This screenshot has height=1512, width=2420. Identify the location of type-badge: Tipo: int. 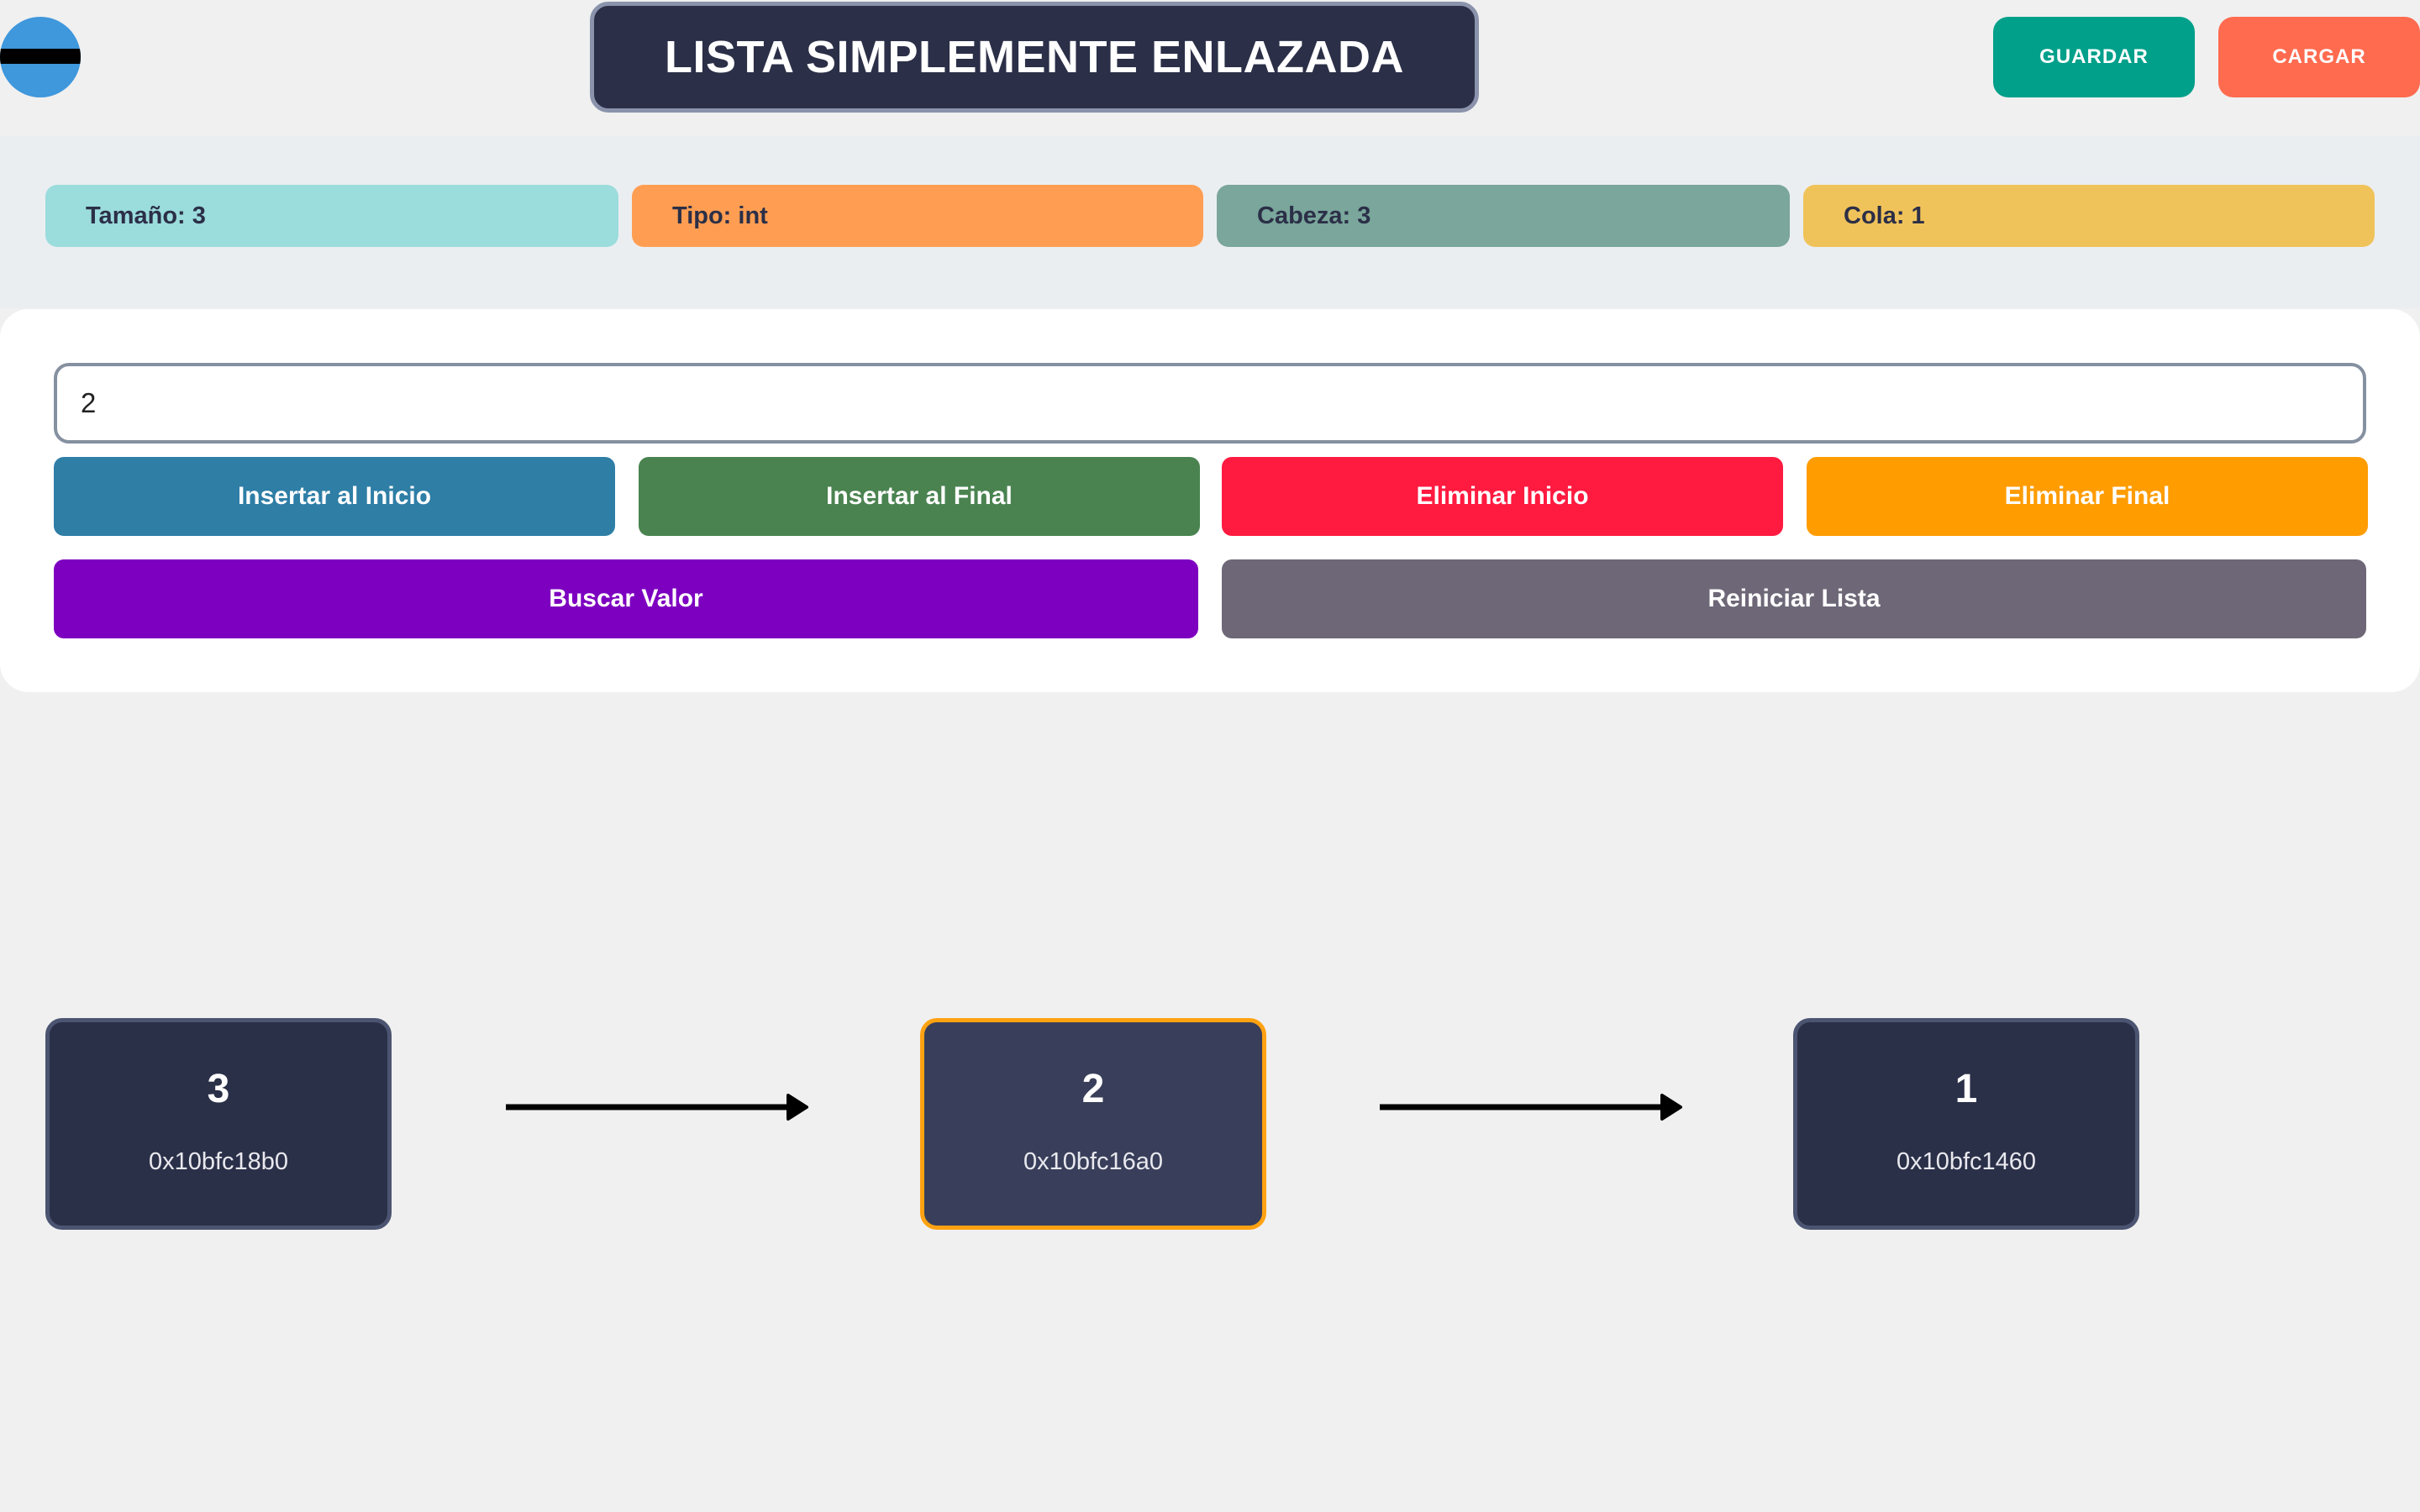
(917, 216).